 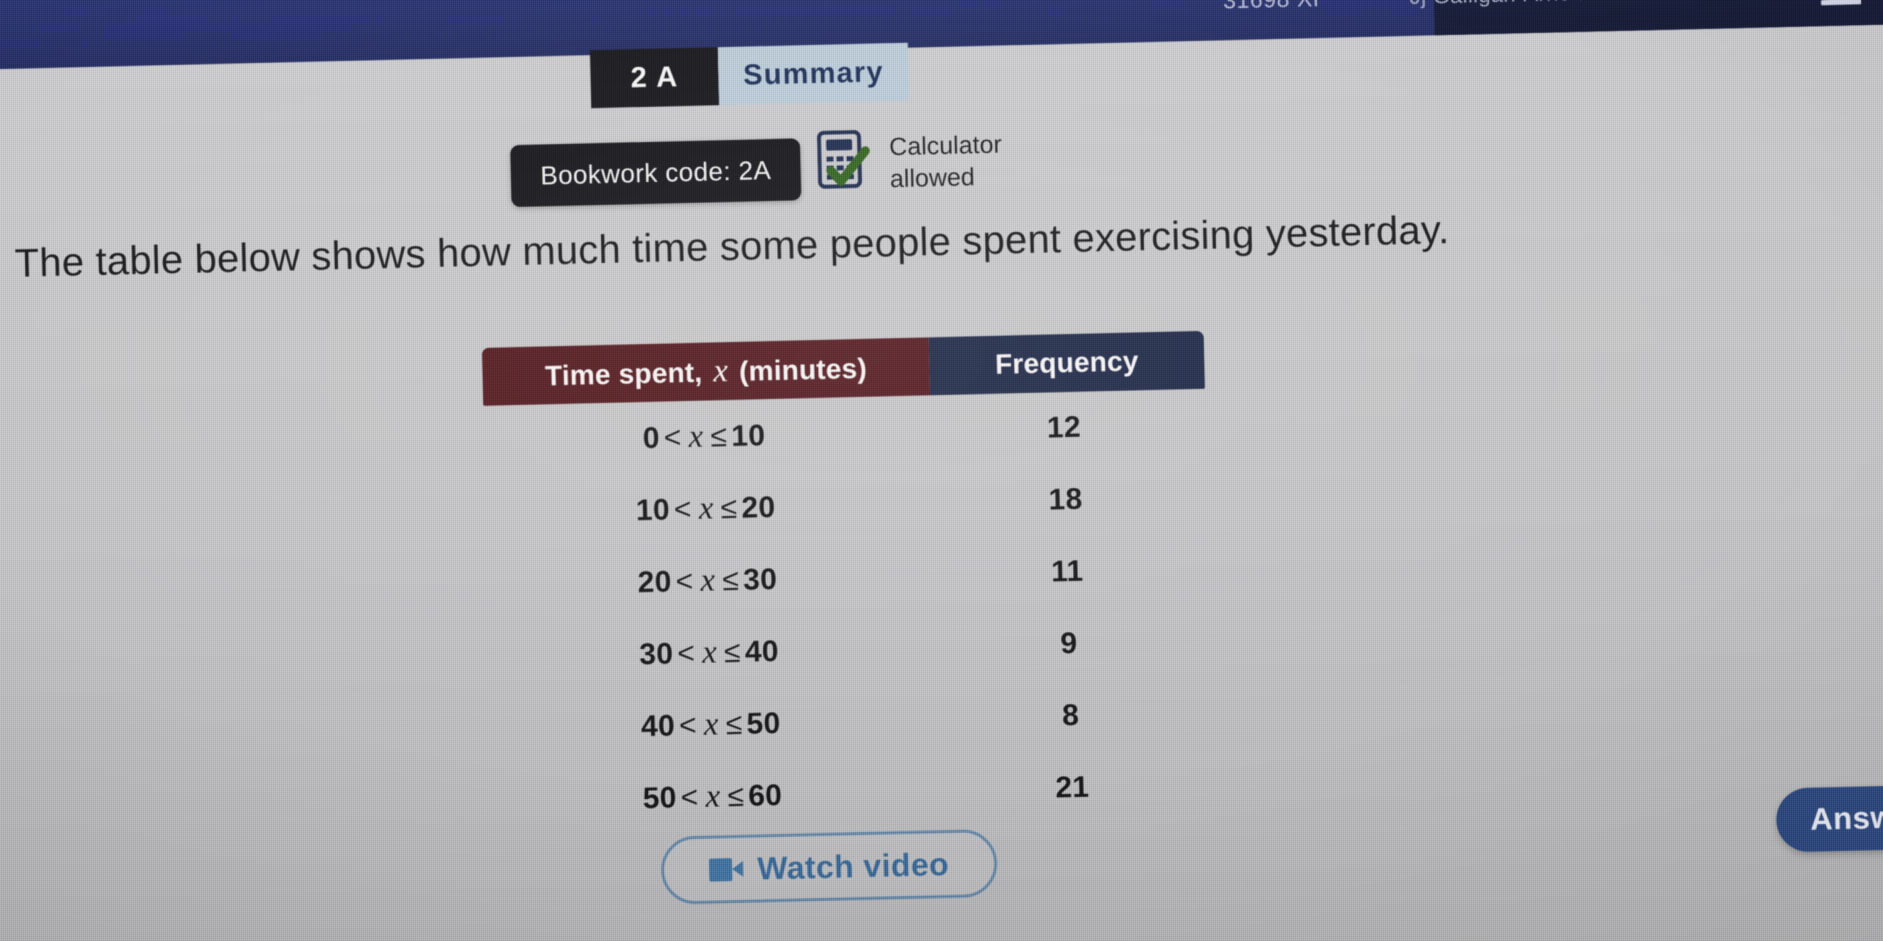 What do you see at coordinates (945, 146) in the screenshot?
I see `calculator-allowed-line-1: Calculator` at bounding box center [945, 146].